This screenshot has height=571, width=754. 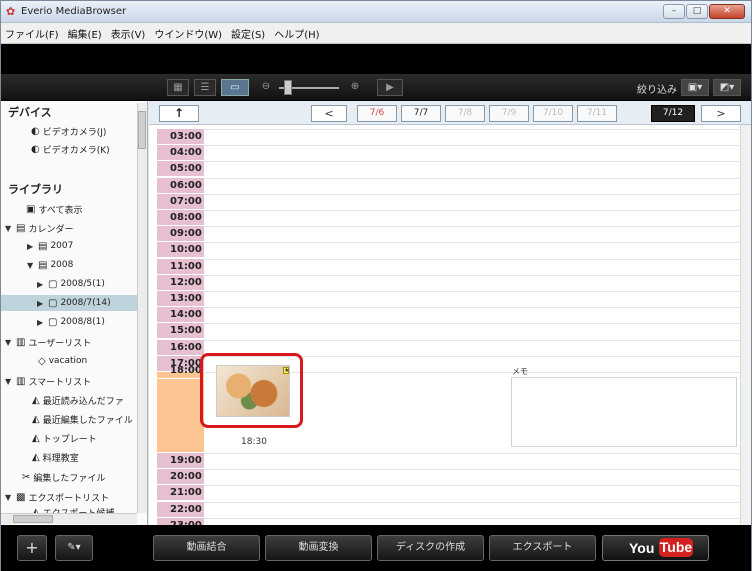 I want to click on memo-textarea, so click(x=624, y=412).